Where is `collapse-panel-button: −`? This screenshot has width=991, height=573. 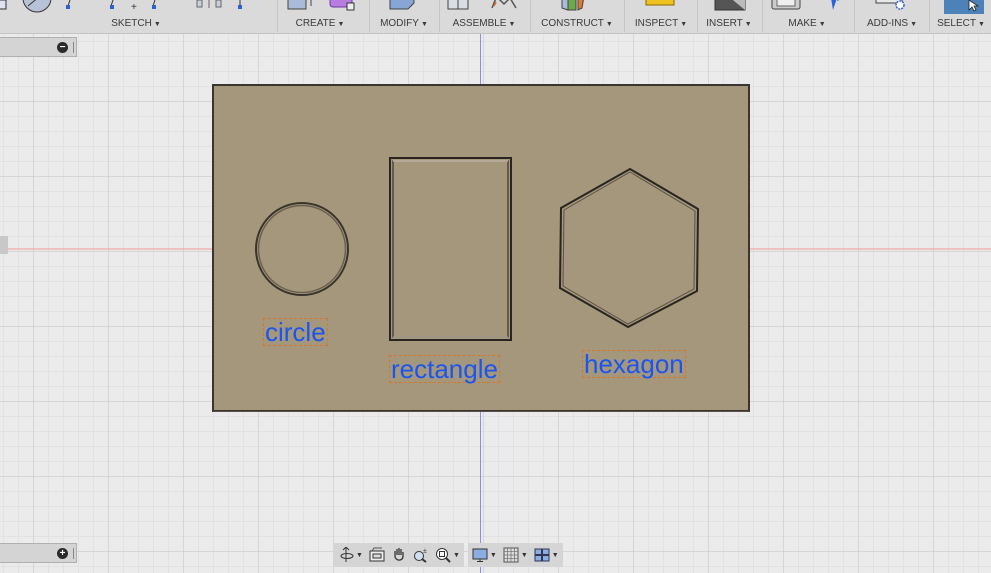 collapse-panel-button: − is located at coordinates (62, 47).